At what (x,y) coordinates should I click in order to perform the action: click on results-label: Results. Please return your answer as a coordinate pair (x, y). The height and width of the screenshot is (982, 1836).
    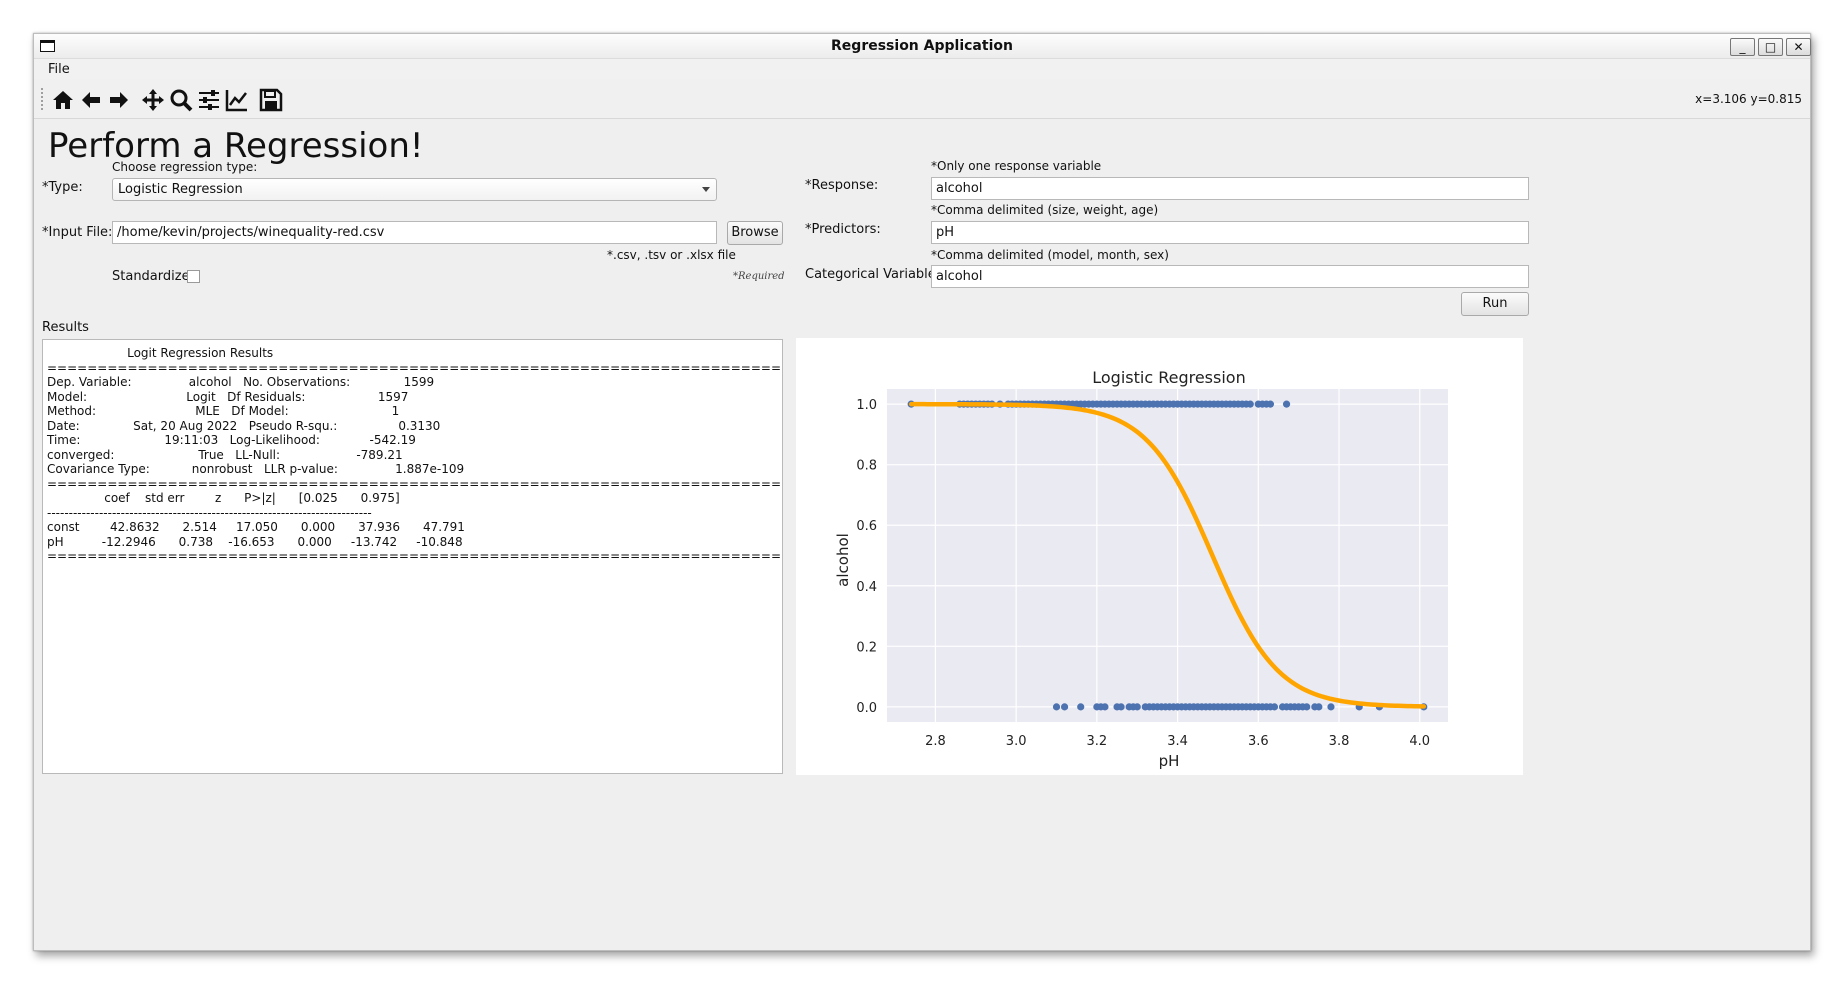
    Looking at the image, I should click on (65, 327).